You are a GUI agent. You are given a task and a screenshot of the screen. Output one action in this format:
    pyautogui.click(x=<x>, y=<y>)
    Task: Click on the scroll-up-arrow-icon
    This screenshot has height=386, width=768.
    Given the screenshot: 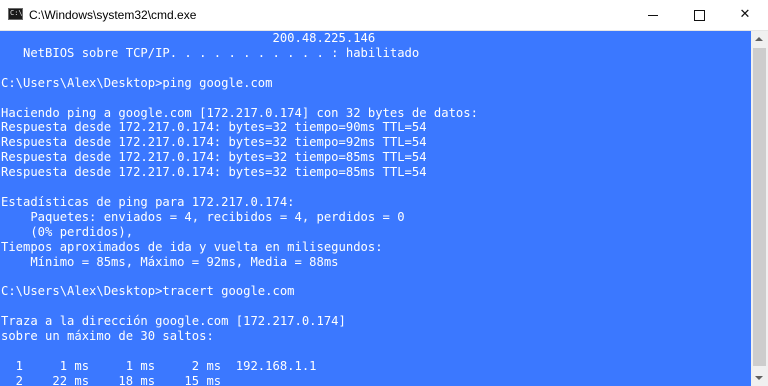 What is the action you would take?
    pyautogui.click(x=759, y=39)
    